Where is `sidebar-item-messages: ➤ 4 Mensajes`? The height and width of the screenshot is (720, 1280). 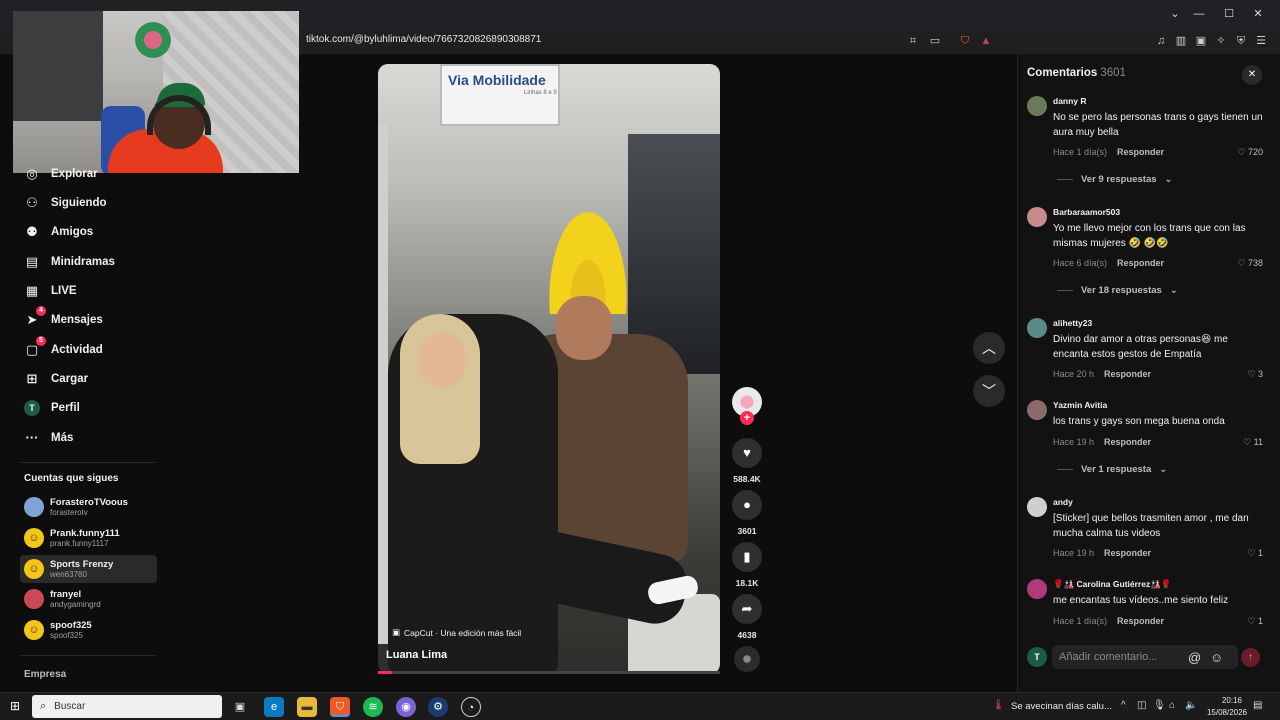 sidebar-item-messages: ➤ 4 Mensajes is located at coordinates (63, 318).